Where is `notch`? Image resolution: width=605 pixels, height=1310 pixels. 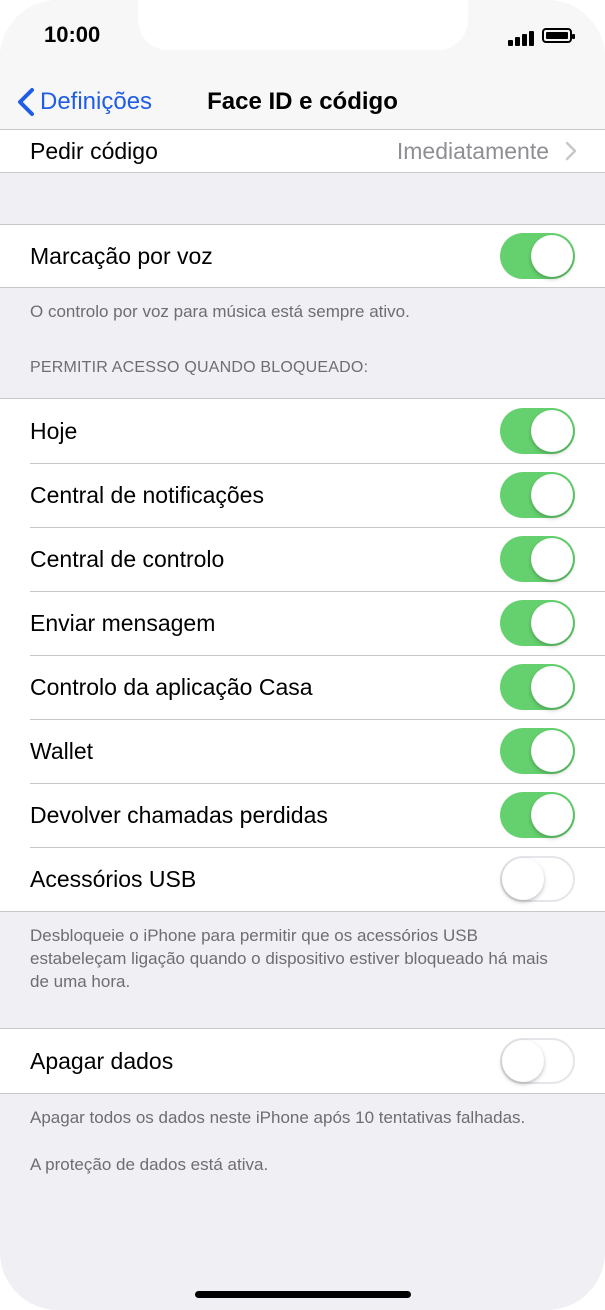
notch is located at coordinates (303, 25).